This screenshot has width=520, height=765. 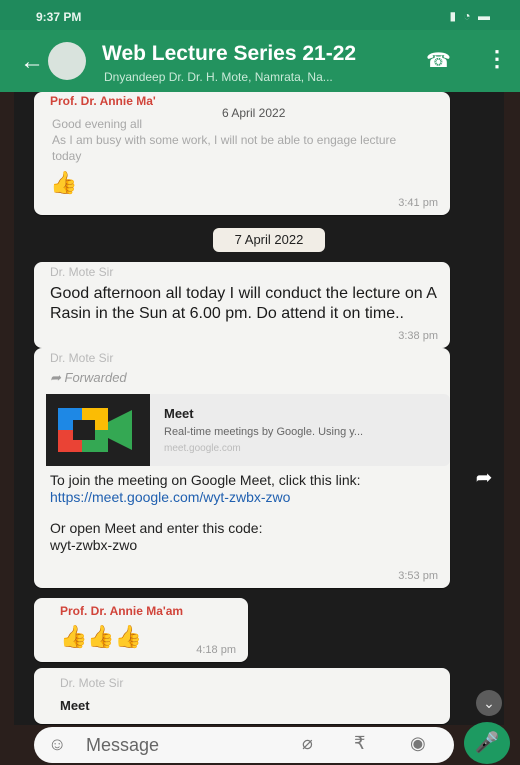 I want to click on forwarded-text: Forwarded, so click(x=95, y=377).